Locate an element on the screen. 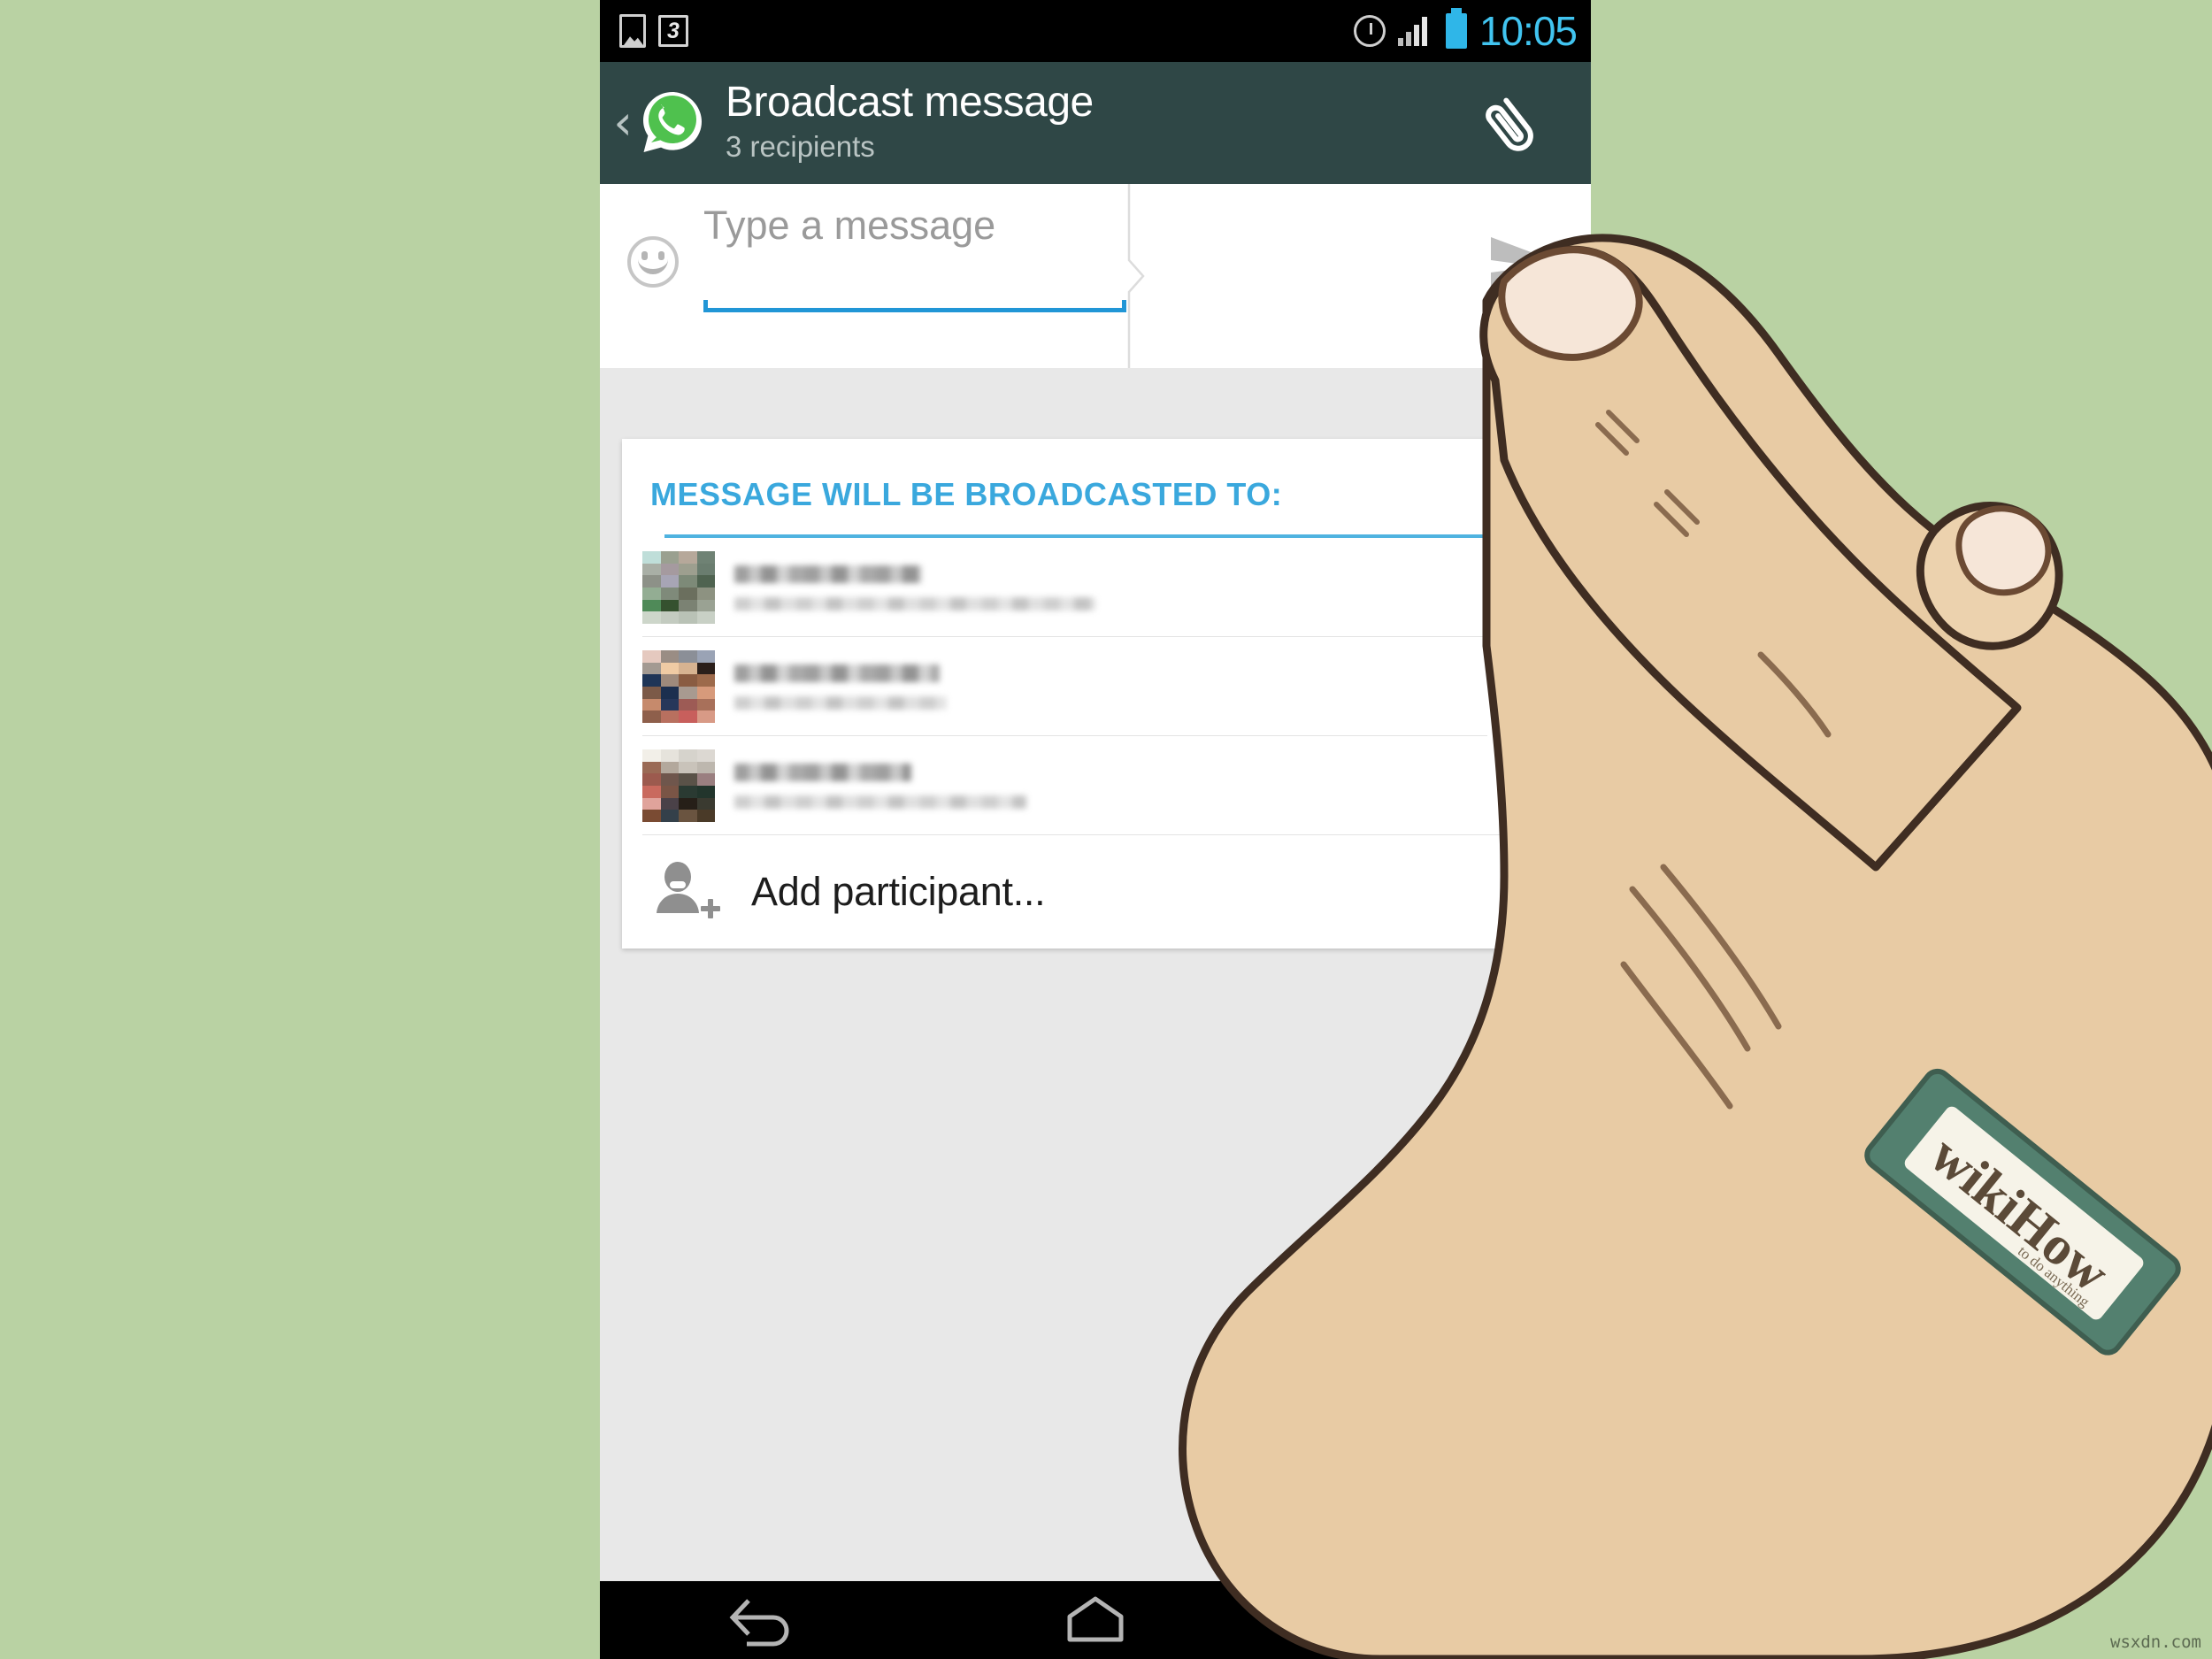 Image resolution: width=2212 pixels, height=1659 pixels. message-input-placeholder: Type a message is located at coordinates (850, 226).